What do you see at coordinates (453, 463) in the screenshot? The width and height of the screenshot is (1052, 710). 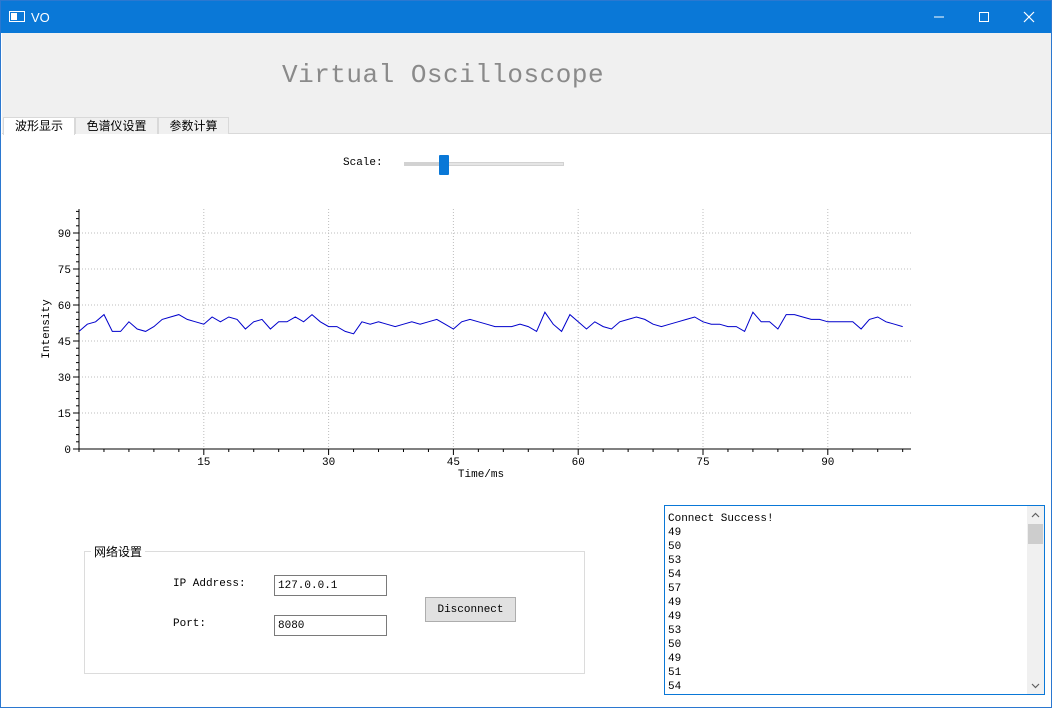 I see `x-tick-label: 45` at bounding box center [453, 463].